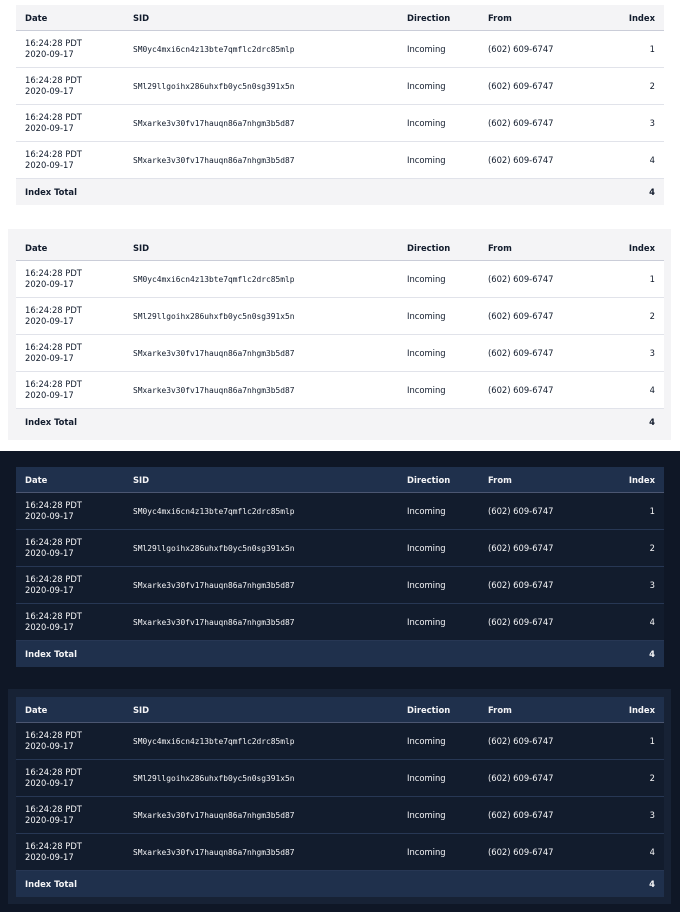 The width and height of the screenshot is (680, 912). I want to click on table-header-row: Date SID Direction From Index, so click(340, 480).